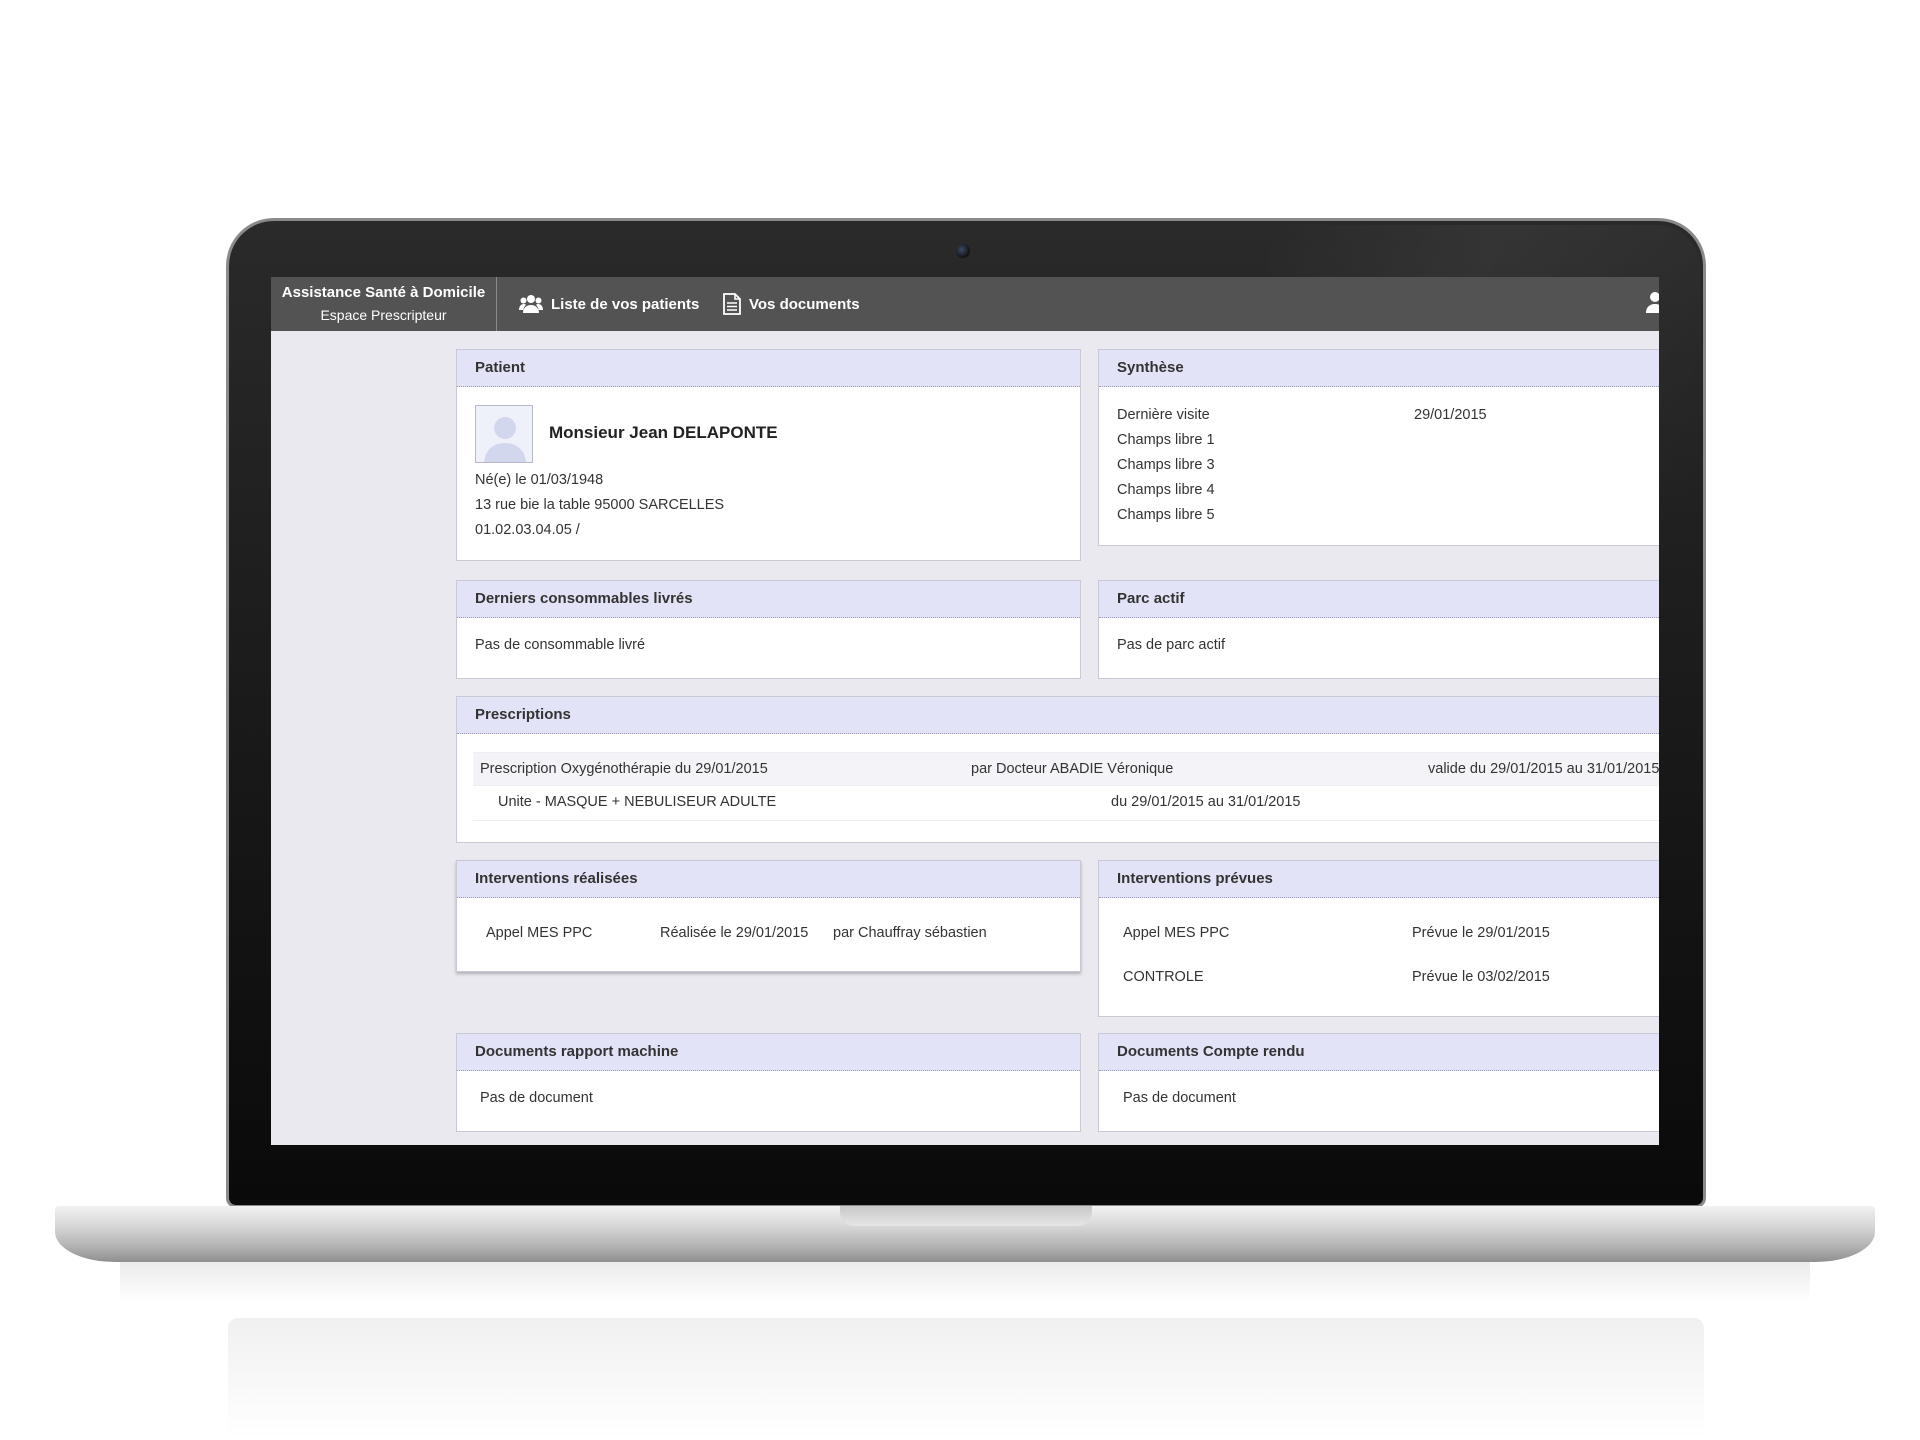  What do you see at coordinates (560, 645) in the screenshot?
I see `consommables-empty-text: Pas de consommable livré` at bounding box center [560, 645].